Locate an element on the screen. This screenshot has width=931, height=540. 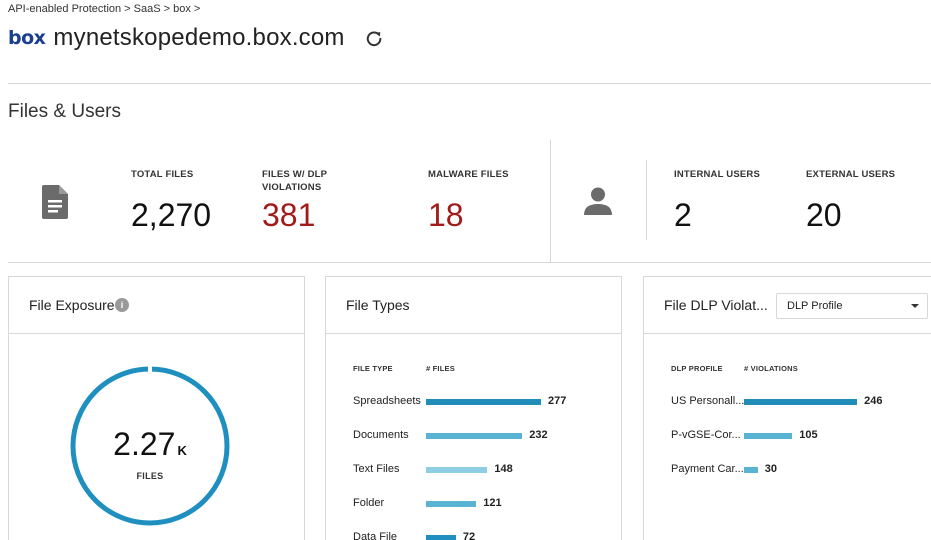
bar-row: Folder 121 is located at coordinates (483, 504).